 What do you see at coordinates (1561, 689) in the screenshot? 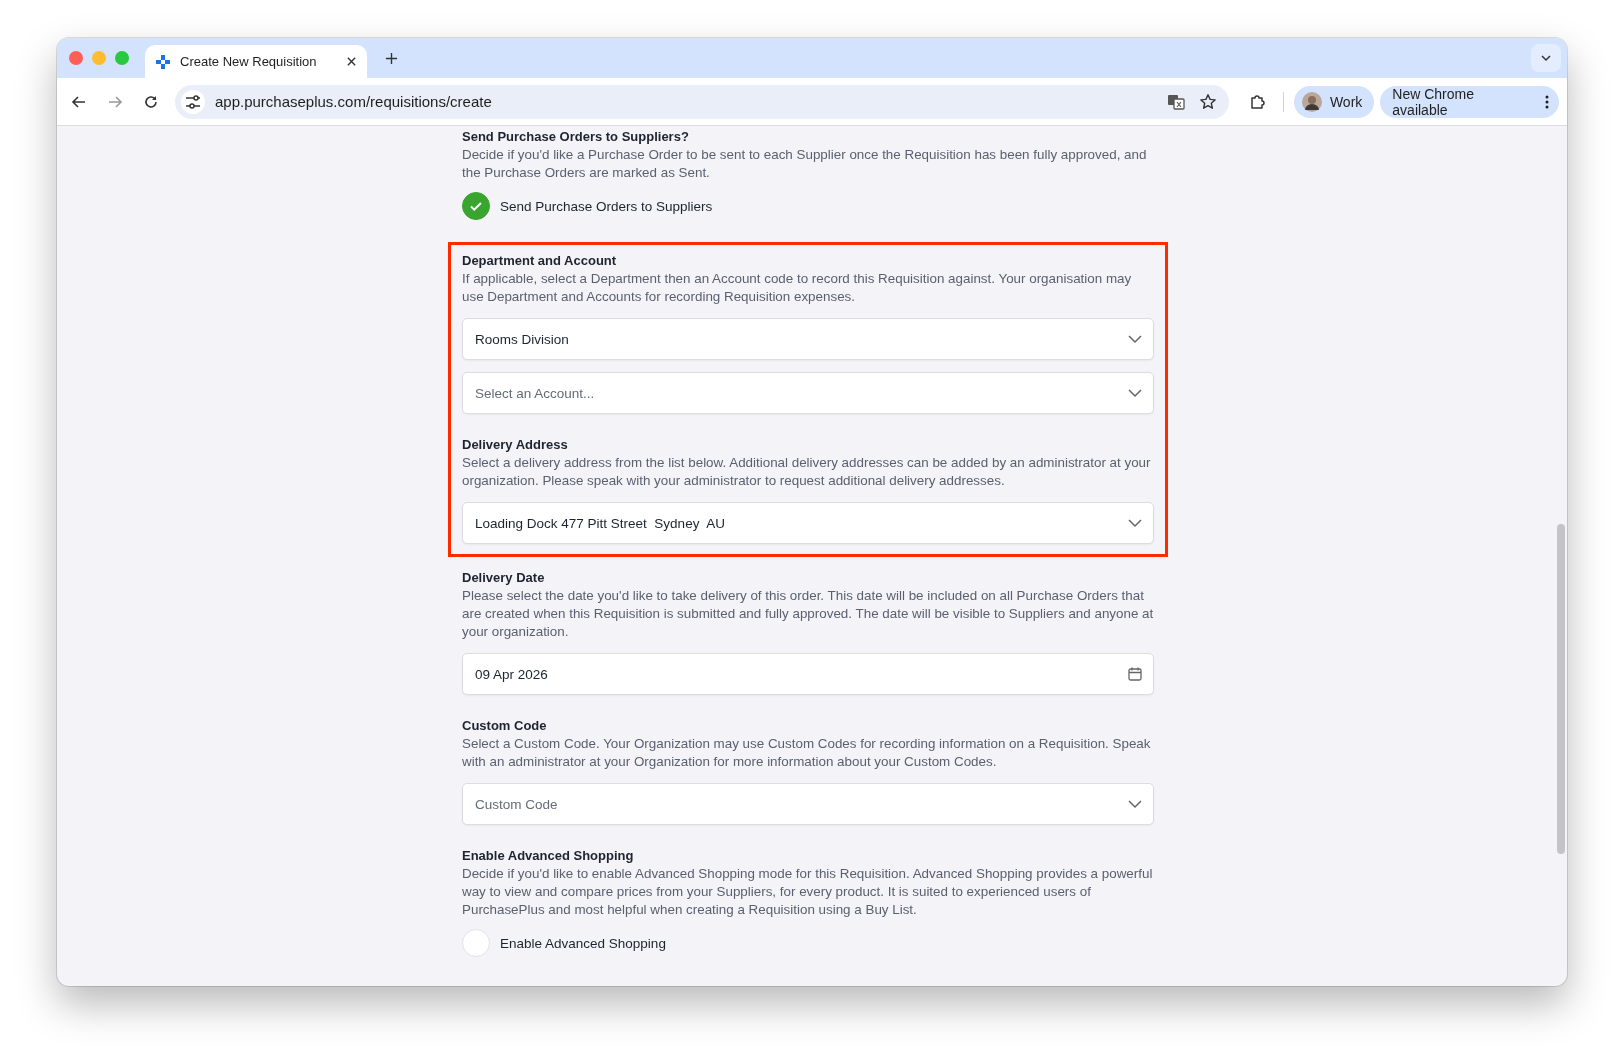
I see `scrollbar` at bounding box center [1561, 689].